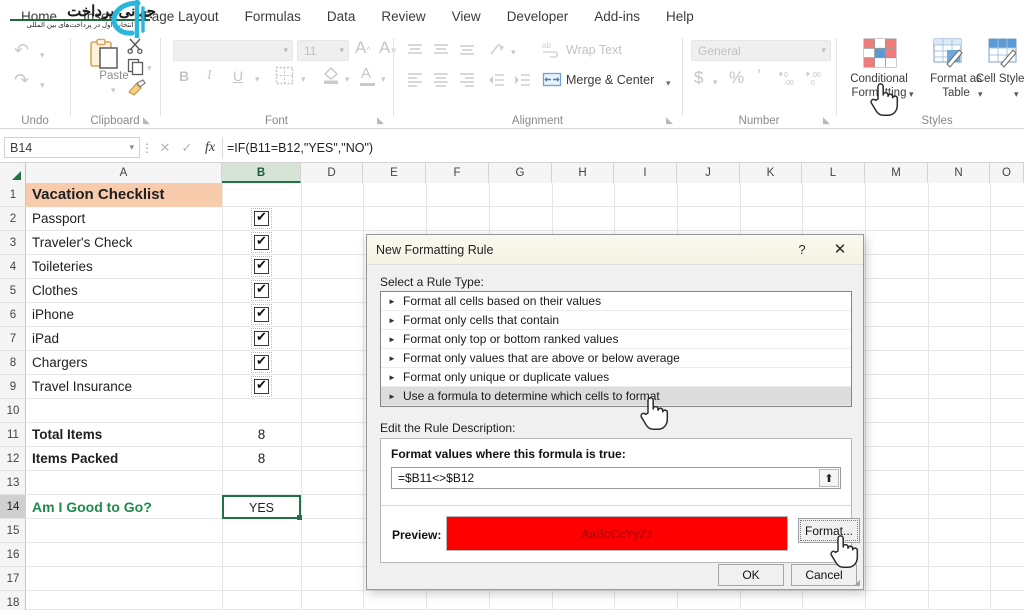 Image resolution: width=1024 pixels, height=610 pixels. Describe the element at coordinates (790, 78) in the screenshot. I see `decrease-decimal-icon: 0 .00` at that location.